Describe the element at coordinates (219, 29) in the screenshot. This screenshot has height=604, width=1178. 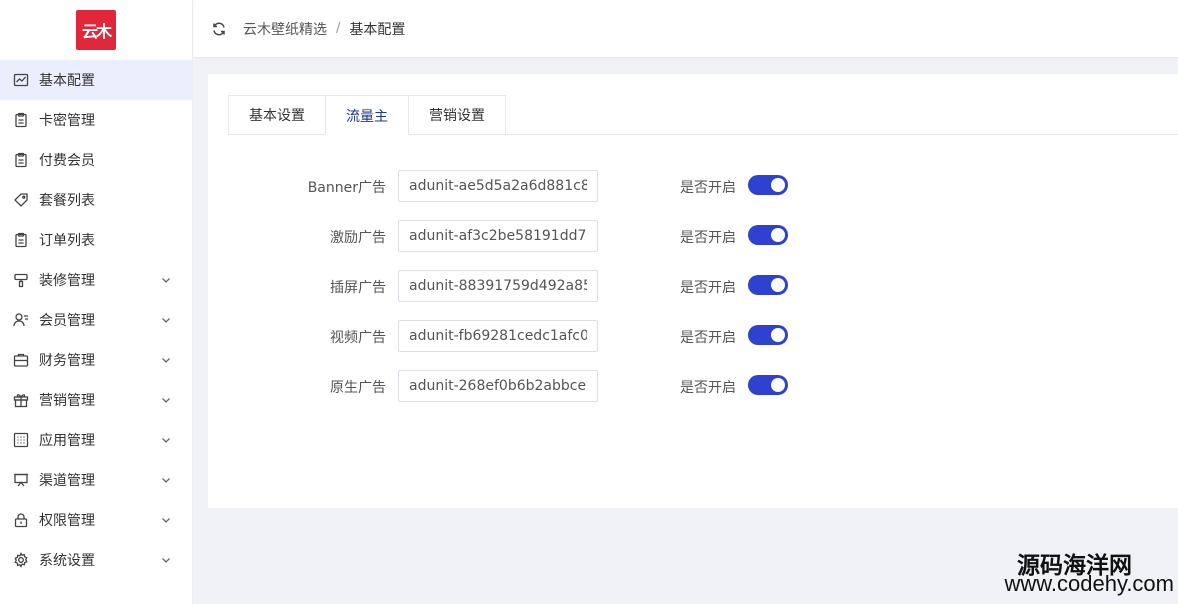
I see `refresh-icon` at that location.